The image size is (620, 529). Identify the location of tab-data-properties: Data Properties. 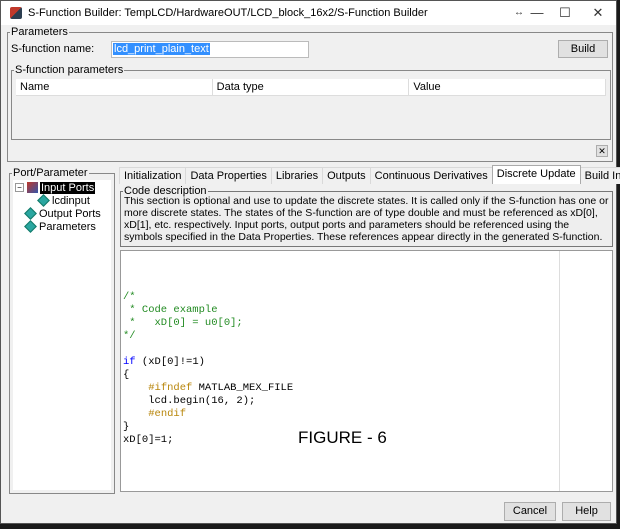
(228, 175).